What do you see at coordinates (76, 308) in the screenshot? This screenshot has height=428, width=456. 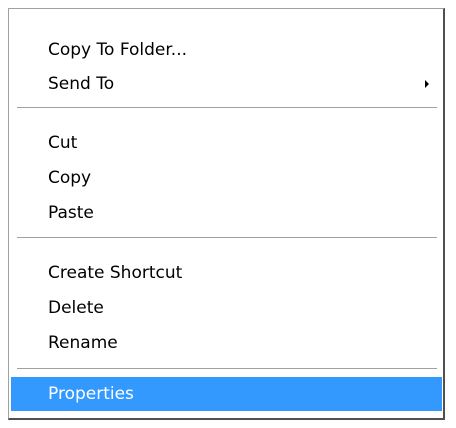 I see `menu-item-label: Delete` at bounding box center [76, 308].